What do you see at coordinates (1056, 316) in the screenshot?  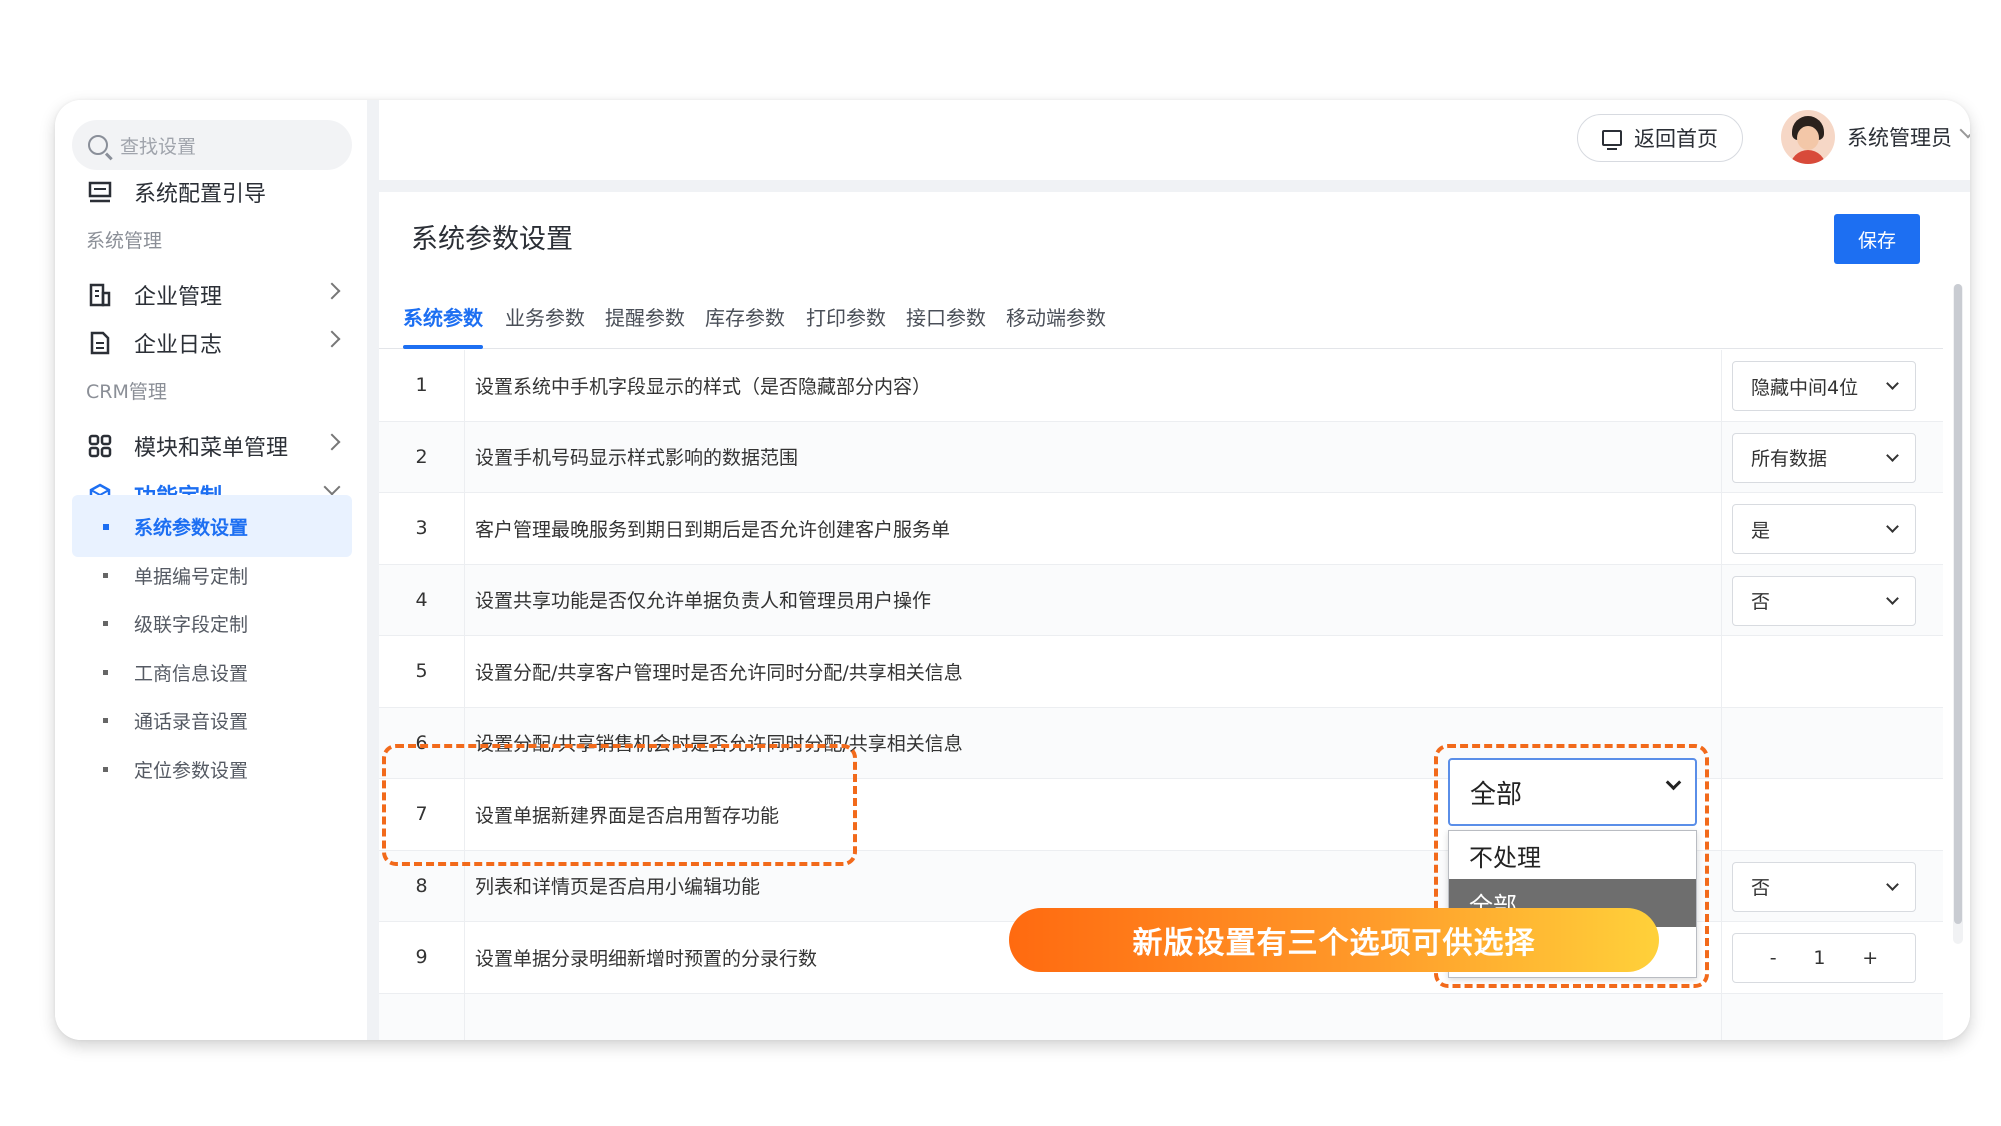 I see `tab-mobile-params: 移动端参数` at bounding box center [1056, 316].